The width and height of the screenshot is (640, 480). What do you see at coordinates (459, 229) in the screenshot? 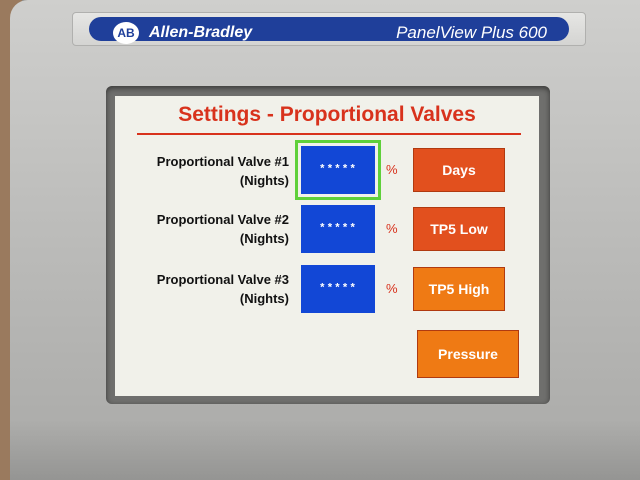
I see `tp5-low-button: TP5 Low` at bounding box center [459, 229].